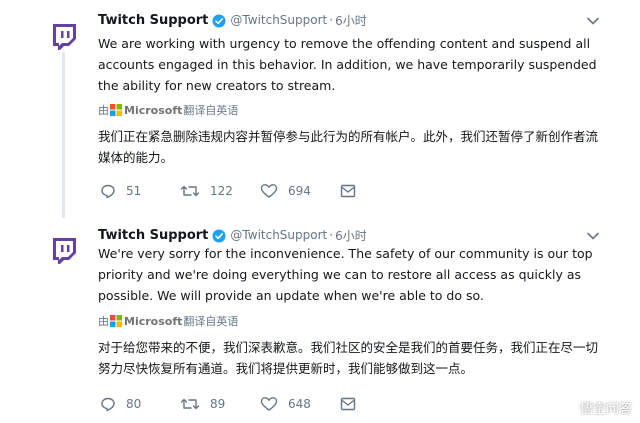 This screenshot has width=640, height=423. Describe the element at coordinates (134, 191) in the screenshot. I see `reply-count: 51` at that location.